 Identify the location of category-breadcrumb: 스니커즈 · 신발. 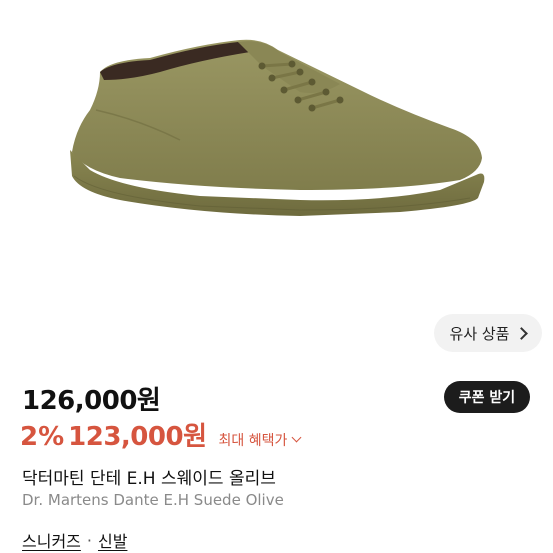
(74, 540).